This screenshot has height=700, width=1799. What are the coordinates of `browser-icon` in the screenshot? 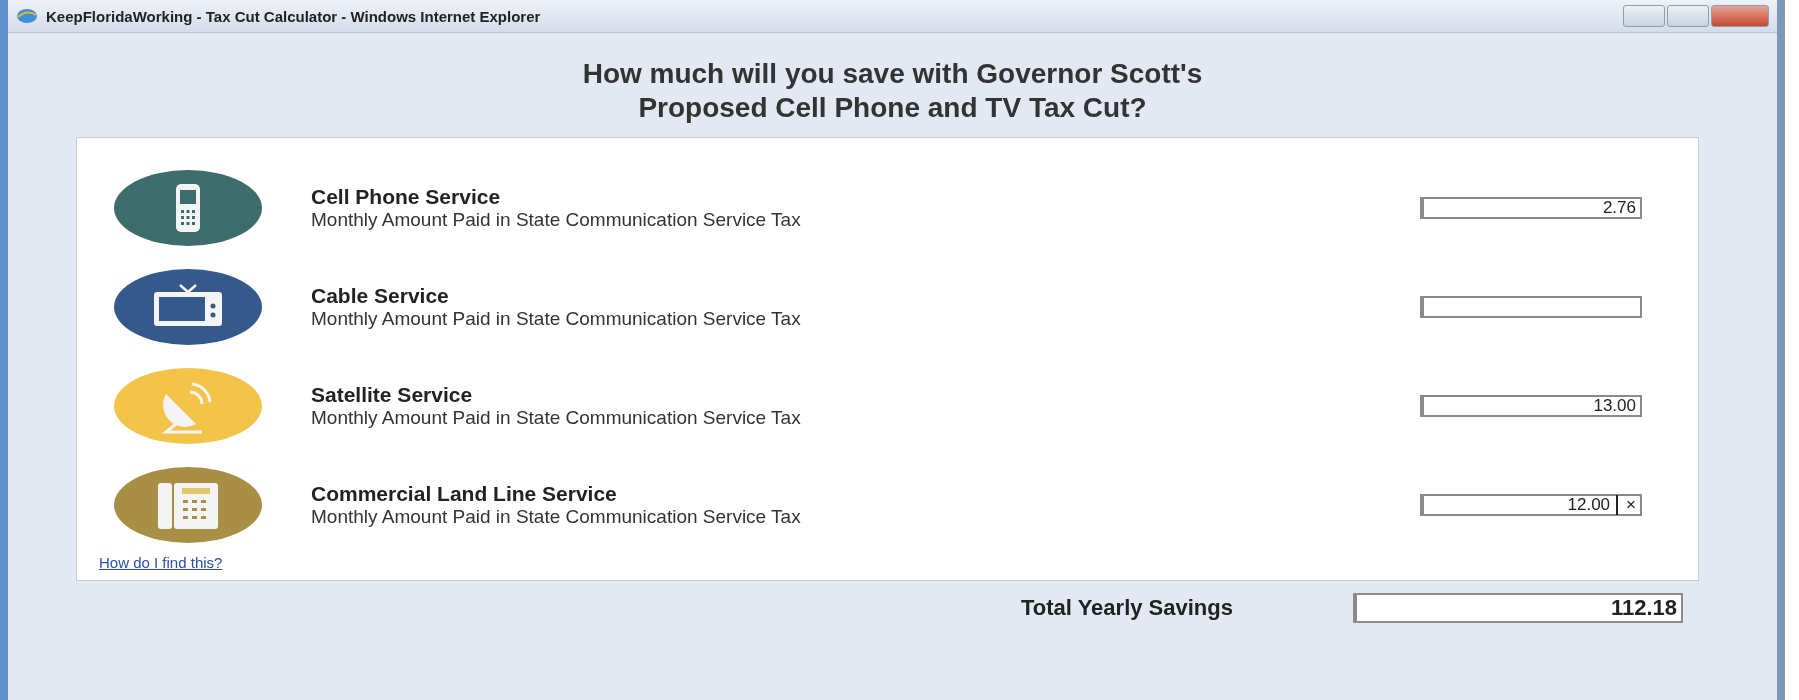 It's located at (27, 16).